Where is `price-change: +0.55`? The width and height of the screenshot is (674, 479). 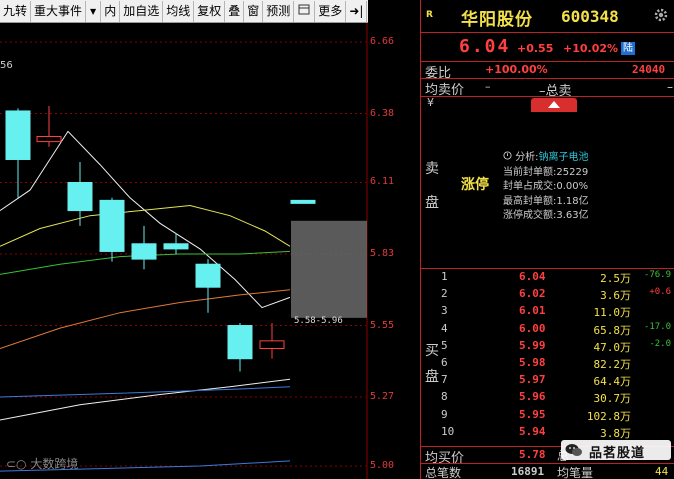 price-change: +0.55 is located at coordinates (535, 48).